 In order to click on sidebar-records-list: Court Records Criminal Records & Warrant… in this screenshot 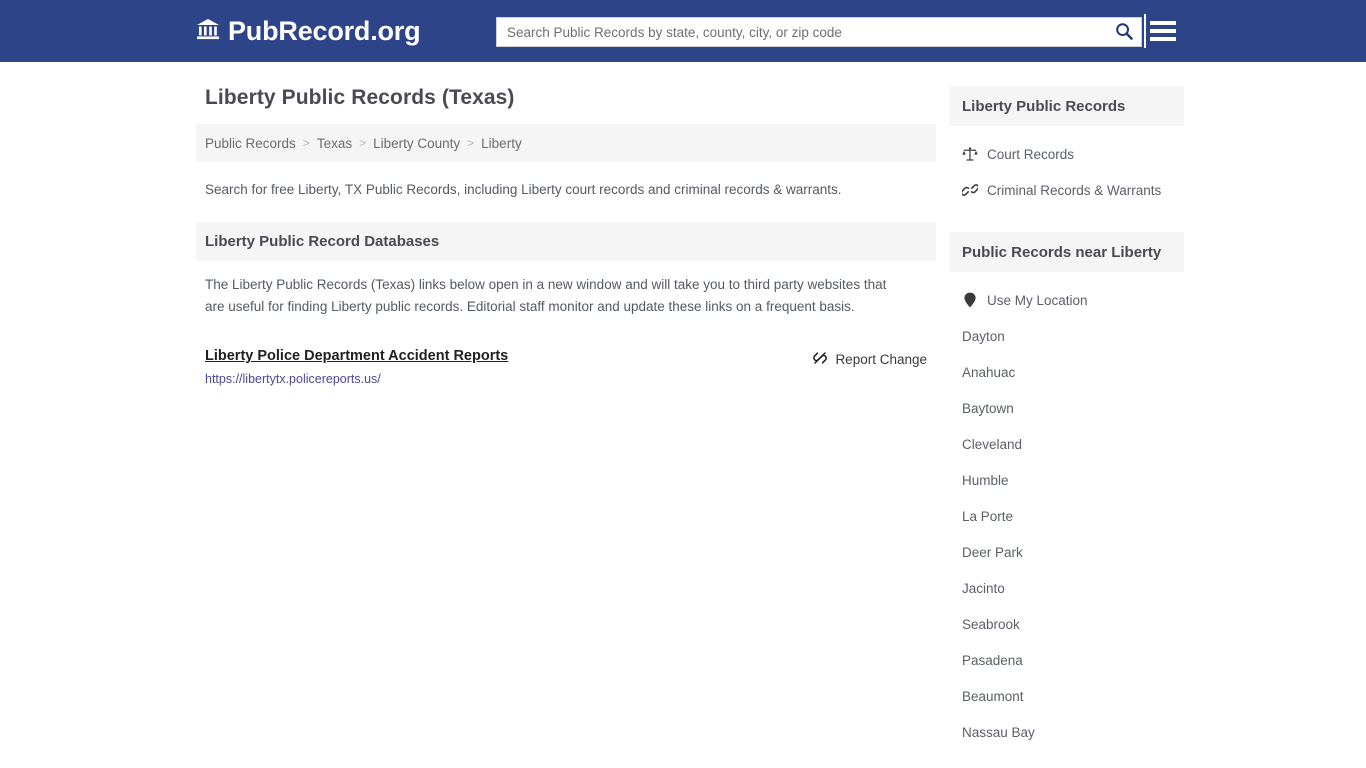, I will do `click(1067, 172)`.